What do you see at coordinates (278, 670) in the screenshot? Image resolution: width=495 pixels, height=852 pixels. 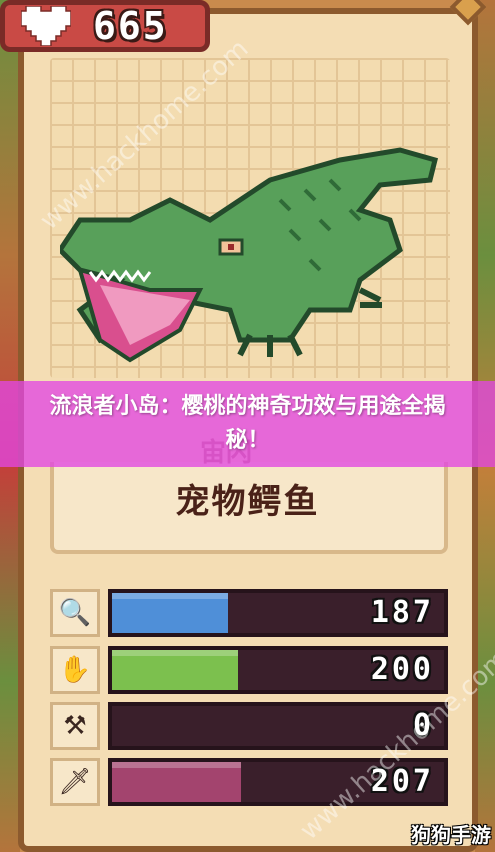 I see `stat-bar: 200` at bounding box center [278, 670].